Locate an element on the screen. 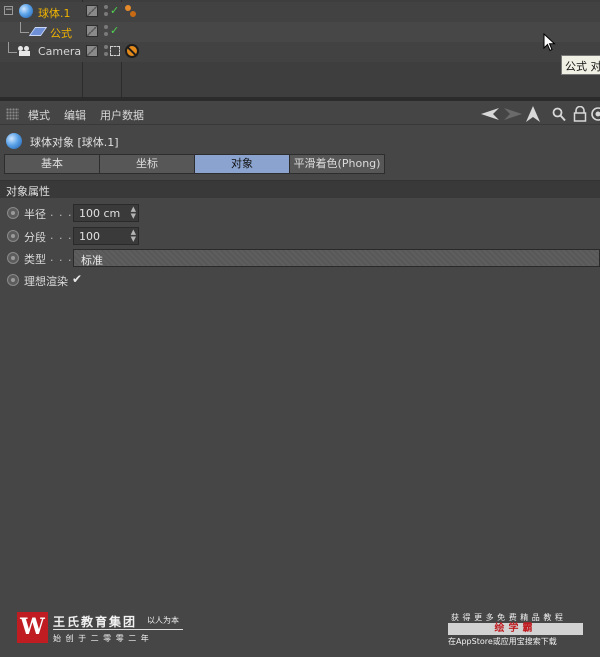 The image size is (600, 657). type-select: 标准 is located at coordinates (336, 258).